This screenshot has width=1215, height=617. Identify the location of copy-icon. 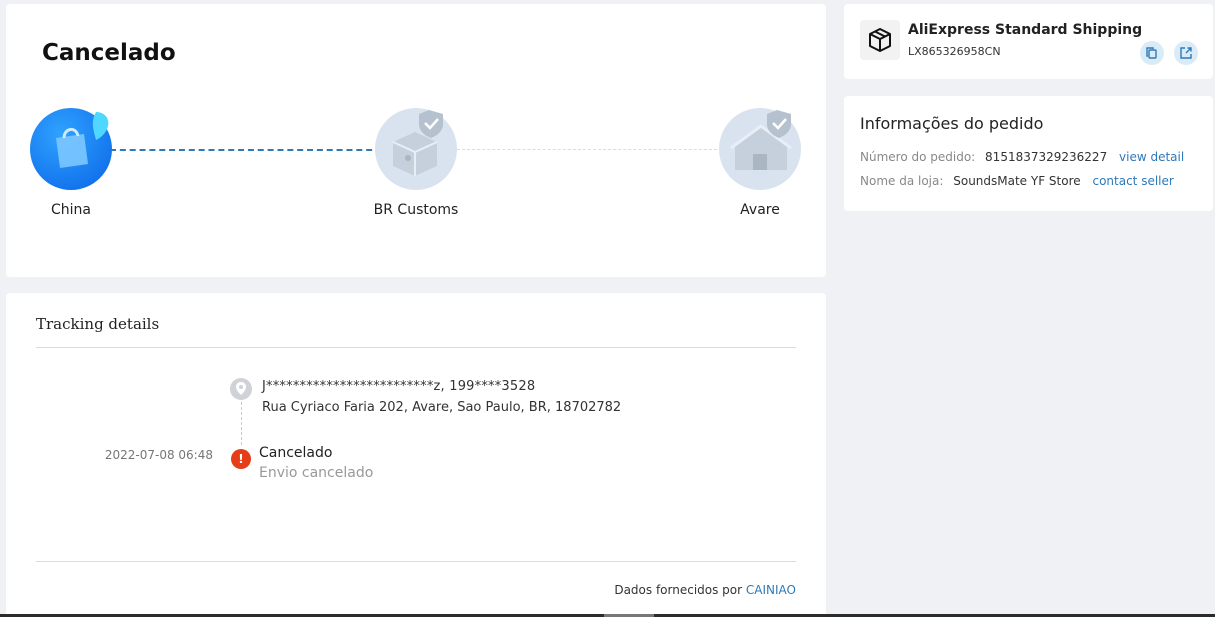
(1151, 53).